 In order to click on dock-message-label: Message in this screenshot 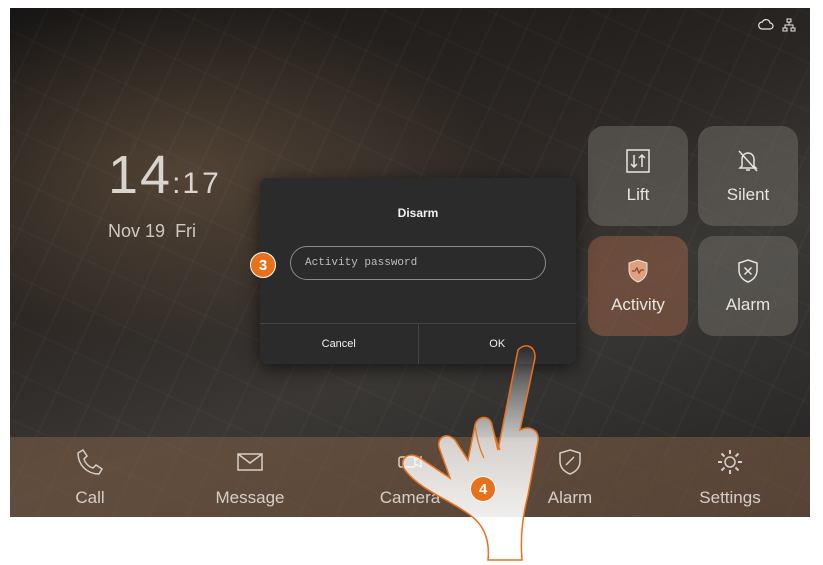, I will do `click(250, 497)`.